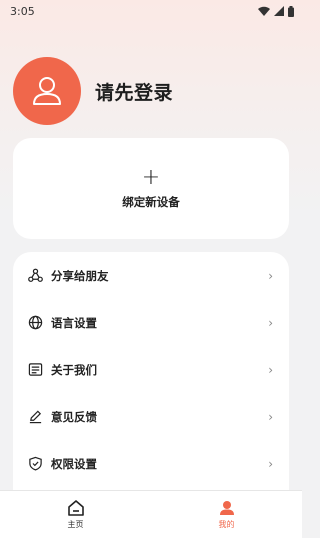 The height and width of the screenshot is (538, 320). Describe the element at coordinates (151, 322) in the screenshot. I see `menu-item-language: 语言设置 ›` at that location.